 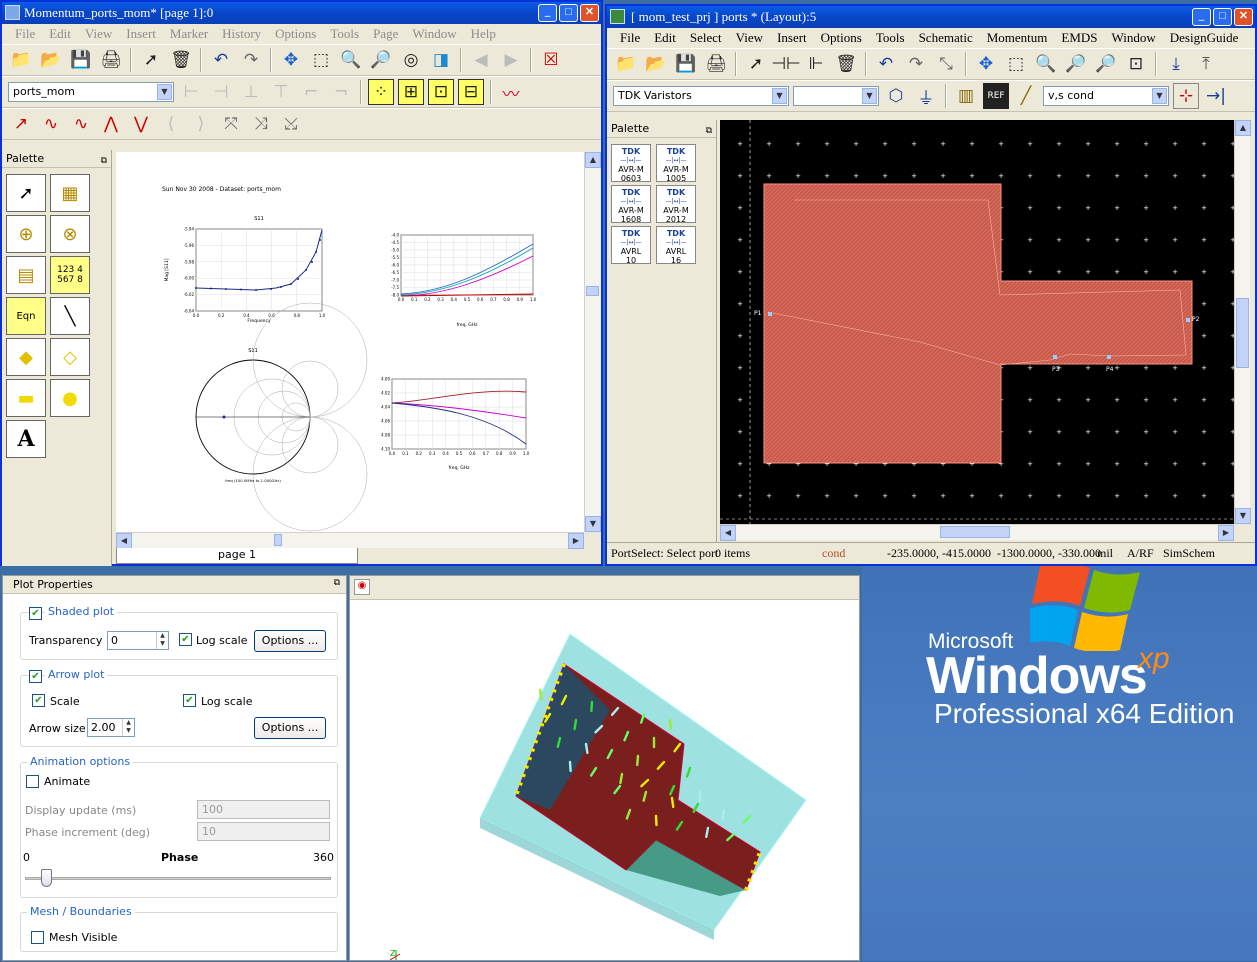 I want to click on menu-momentum: Momentum, so click(x=1017, y=38).